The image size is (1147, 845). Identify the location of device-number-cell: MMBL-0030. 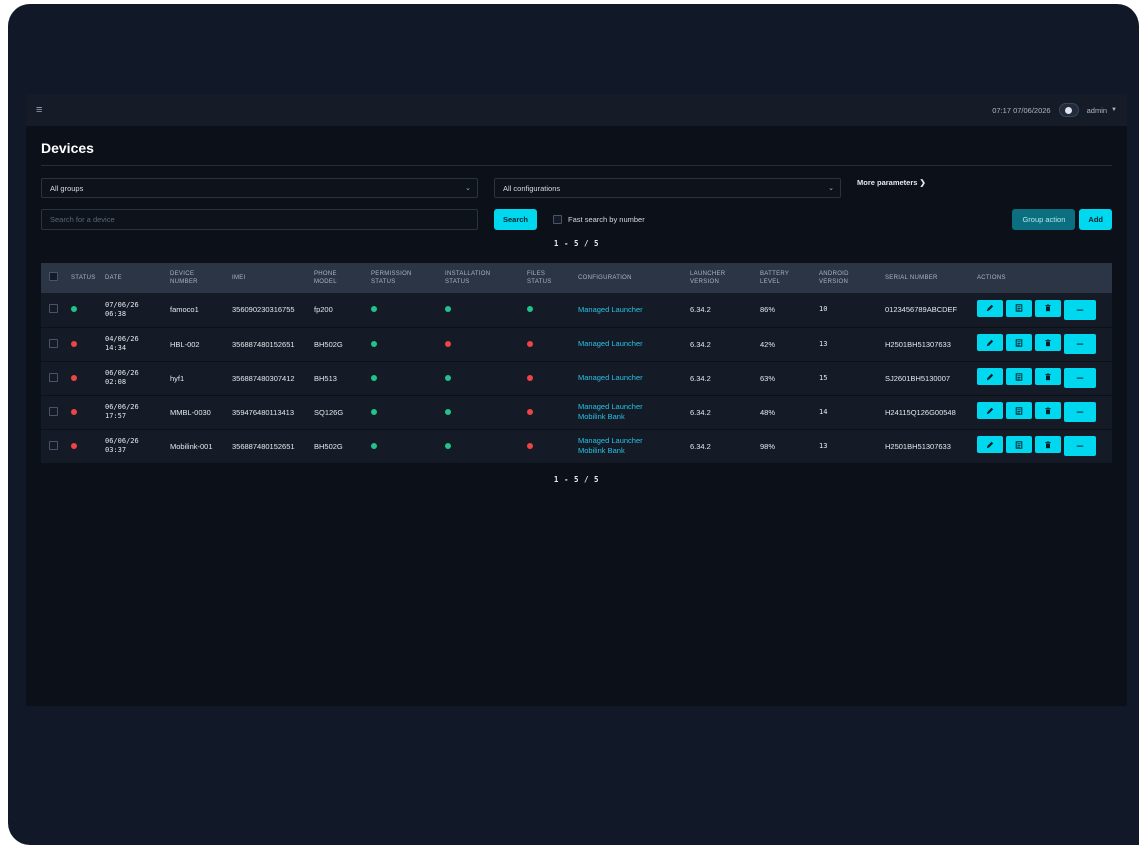
(197, 412).